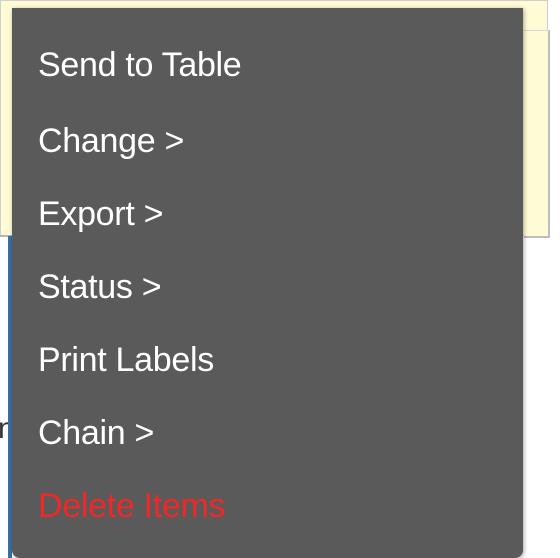  Describe the element at coordinates (267, 141) in the screenshot. I see `menu-item-change: Change >` at that location.